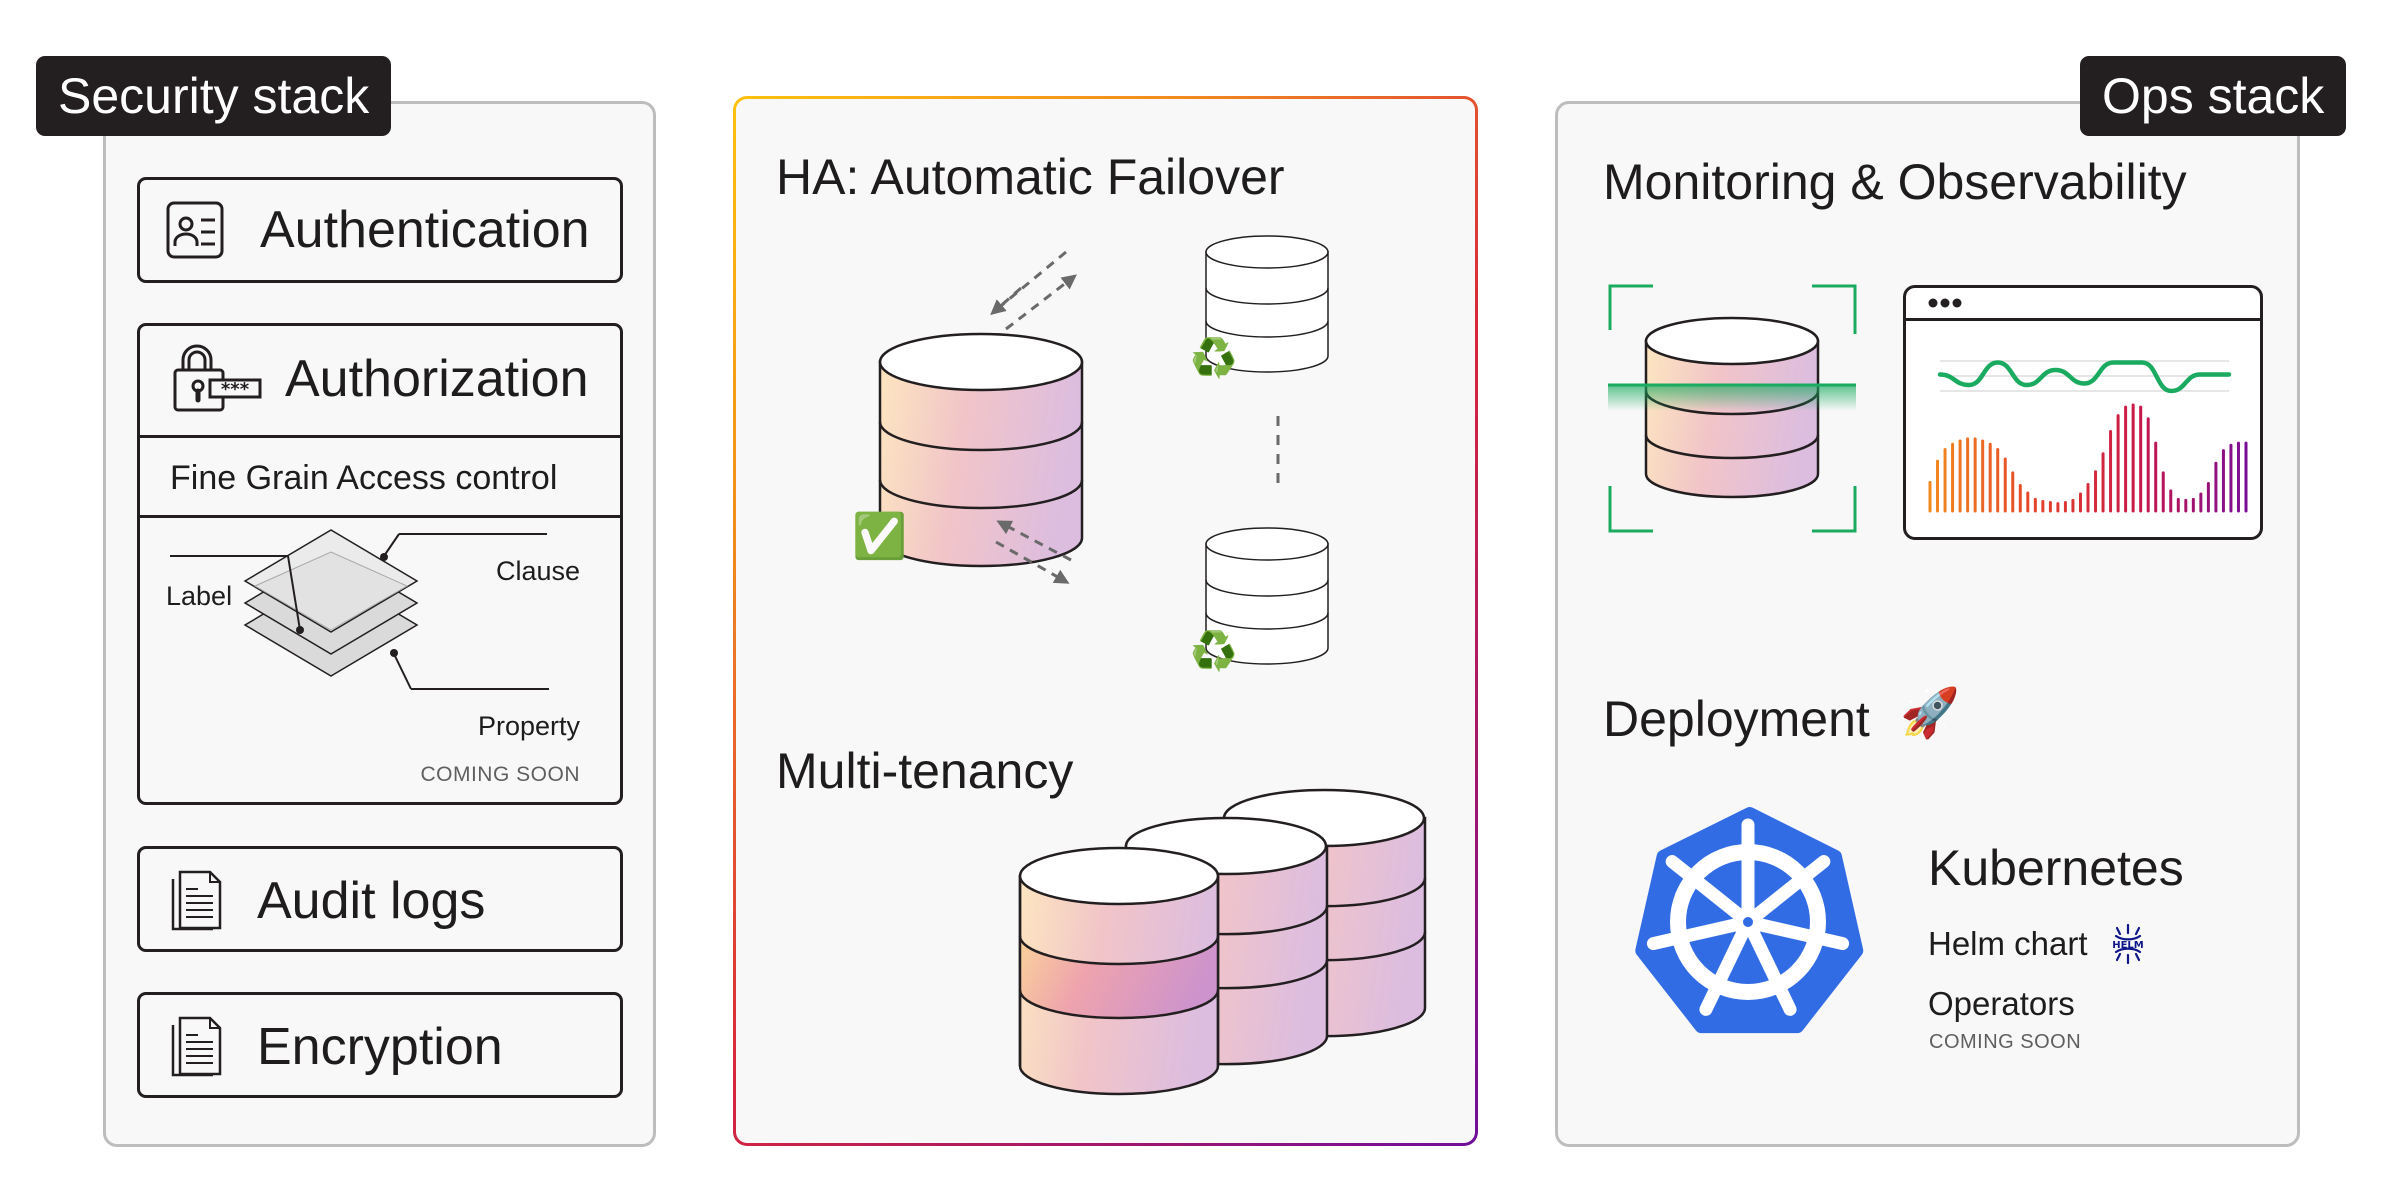 The width and height of the screenshot is (2400, 1200). I want to click on ops-stack-badge: Ops stack, so click(2213, 96).